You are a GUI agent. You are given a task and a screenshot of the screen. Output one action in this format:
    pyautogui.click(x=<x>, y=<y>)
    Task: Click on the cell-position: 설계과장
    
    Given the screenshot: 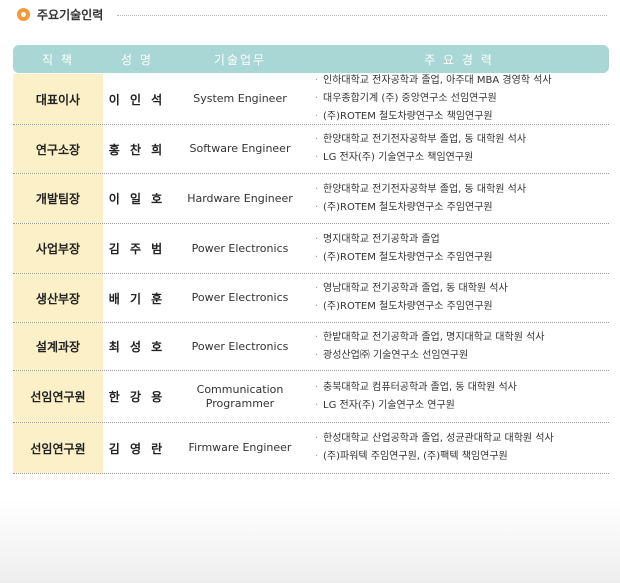 What is the action you would take?
    pyautogui.click(x=58, y=346)
    